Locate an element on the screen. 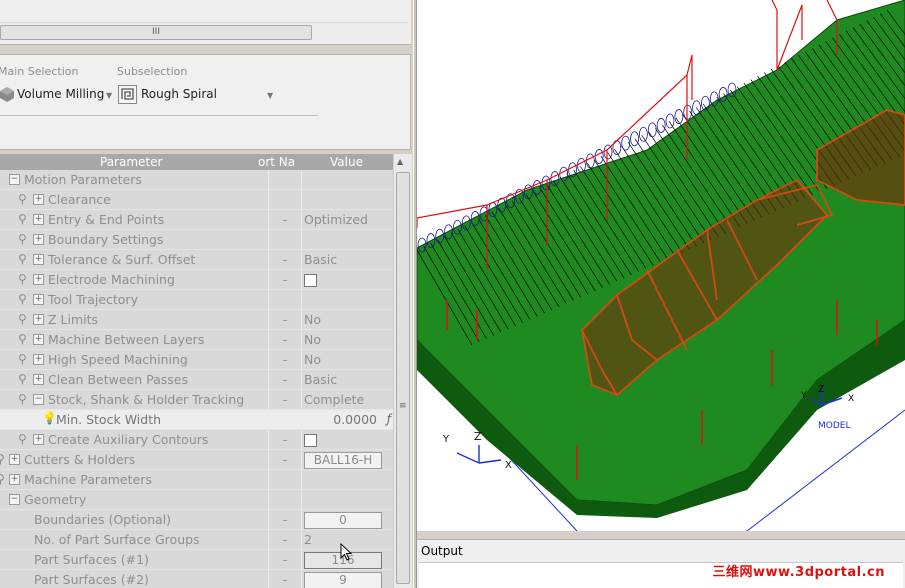  vertical-scrollbar: ▲ ≡ is located at coordinates (402, 371).